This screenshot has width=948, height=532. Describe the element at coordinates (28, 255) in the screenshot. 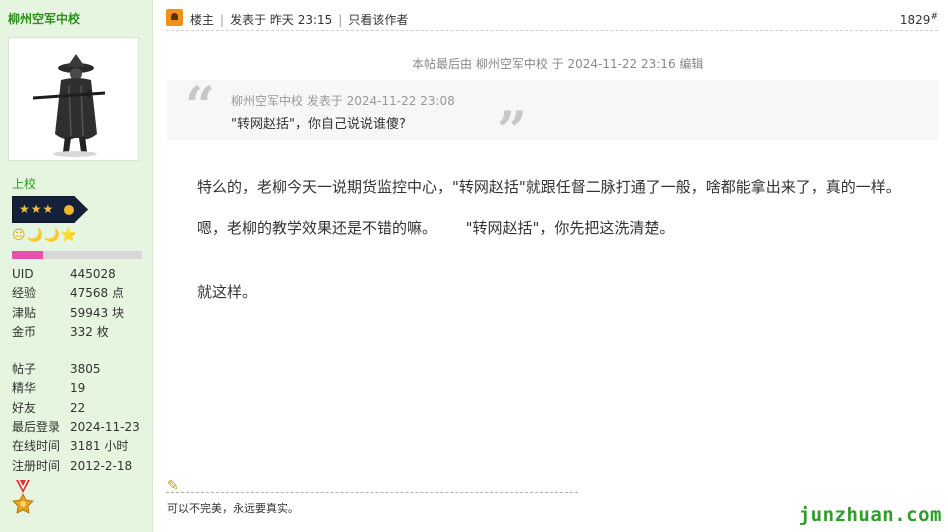

I see `level-progress-fill` at that location.